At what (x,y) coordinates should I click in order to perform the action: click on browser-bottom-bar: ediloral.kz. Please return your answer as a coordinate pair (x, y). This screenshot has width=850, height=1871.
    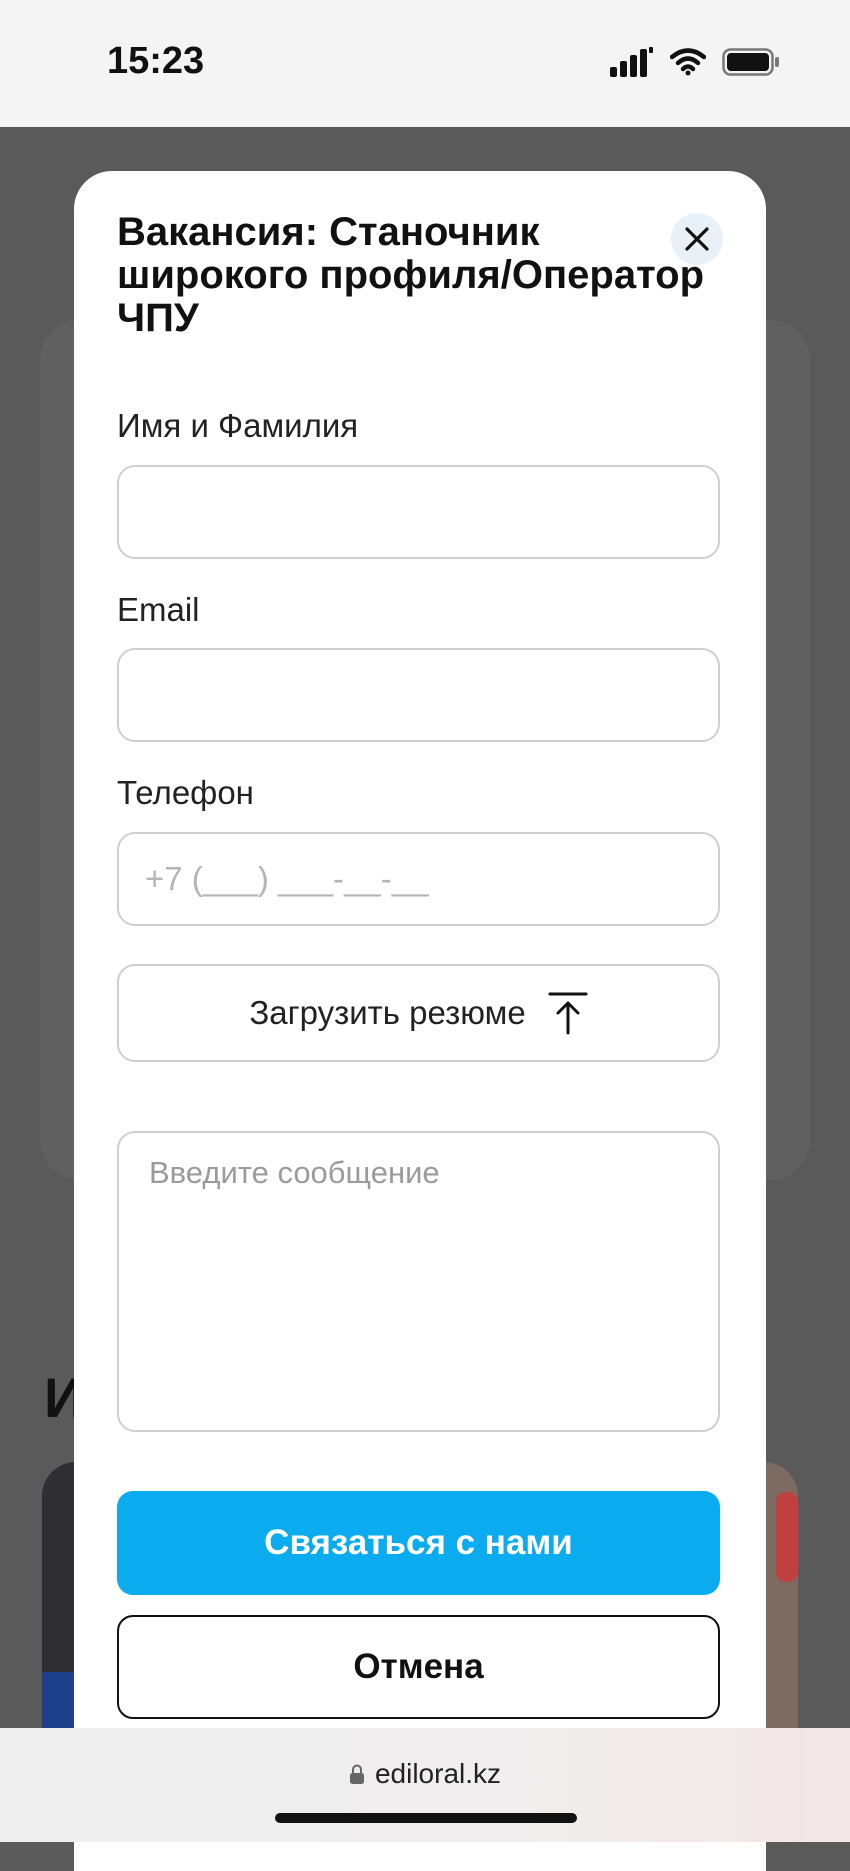
    Looking at the image, I should click on (425, 1785).